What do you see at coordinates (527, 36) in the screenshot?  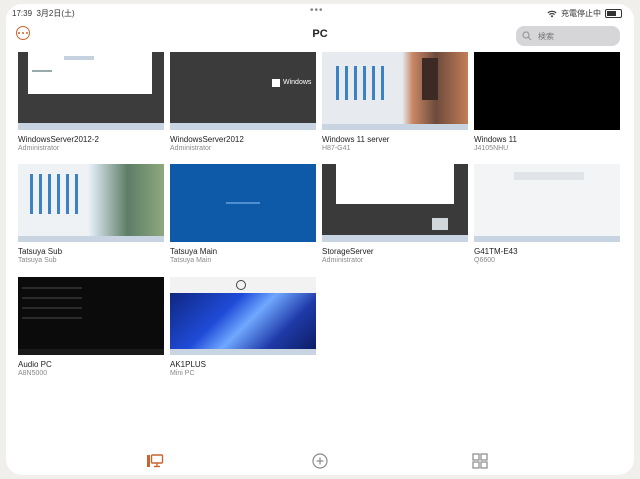 I see `search-icon` at bounding box center [527, 36].